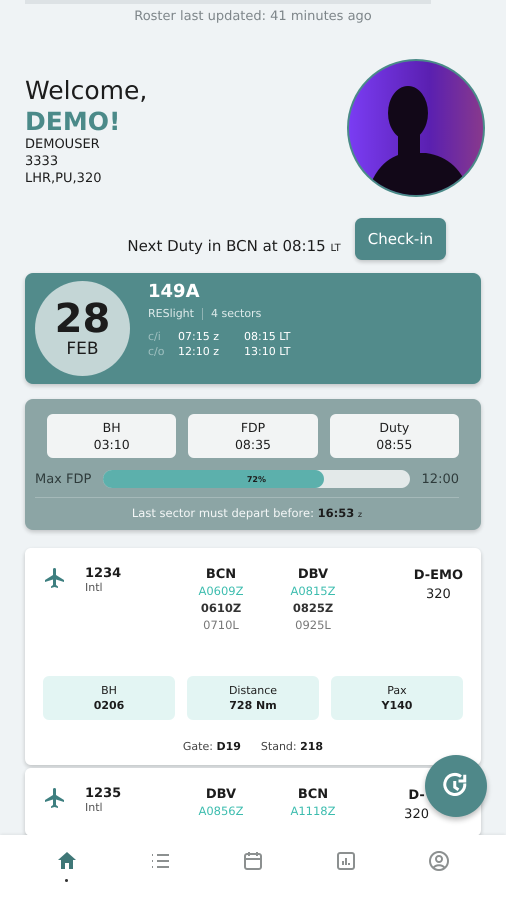 This screenshot has height=900, width=506. What do you see at coordinates (171, 313) in the screenshot?
I see `duty-type: RESlight` at bounding box center [171, 313].